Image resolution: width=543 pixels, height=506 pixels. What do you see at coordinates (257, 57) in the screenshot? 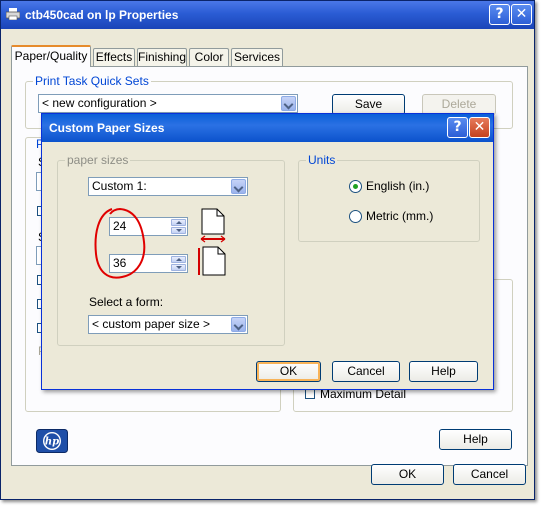
I see `tab-services: Services` at bounding box center [257, 57].